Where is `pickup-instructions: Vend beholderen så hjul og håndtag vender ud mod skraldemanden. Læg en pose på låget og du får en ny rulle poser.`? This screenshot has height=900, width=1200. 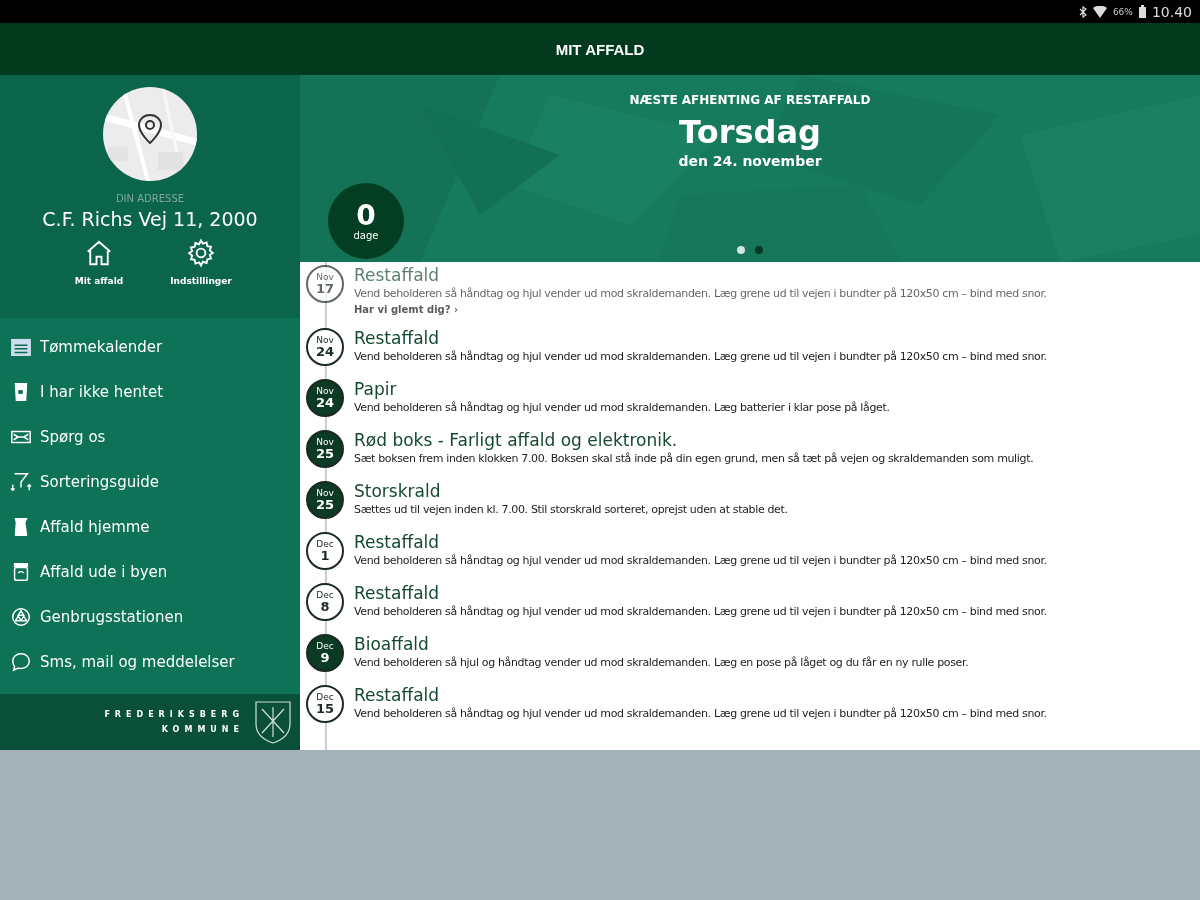
pickup-instructions: Vend beholderen så hjul og håndtag vender ud mod skraldemanden. Læg en pose på låget og du får en ny rulle poser. is located at coordinates (661, 662).